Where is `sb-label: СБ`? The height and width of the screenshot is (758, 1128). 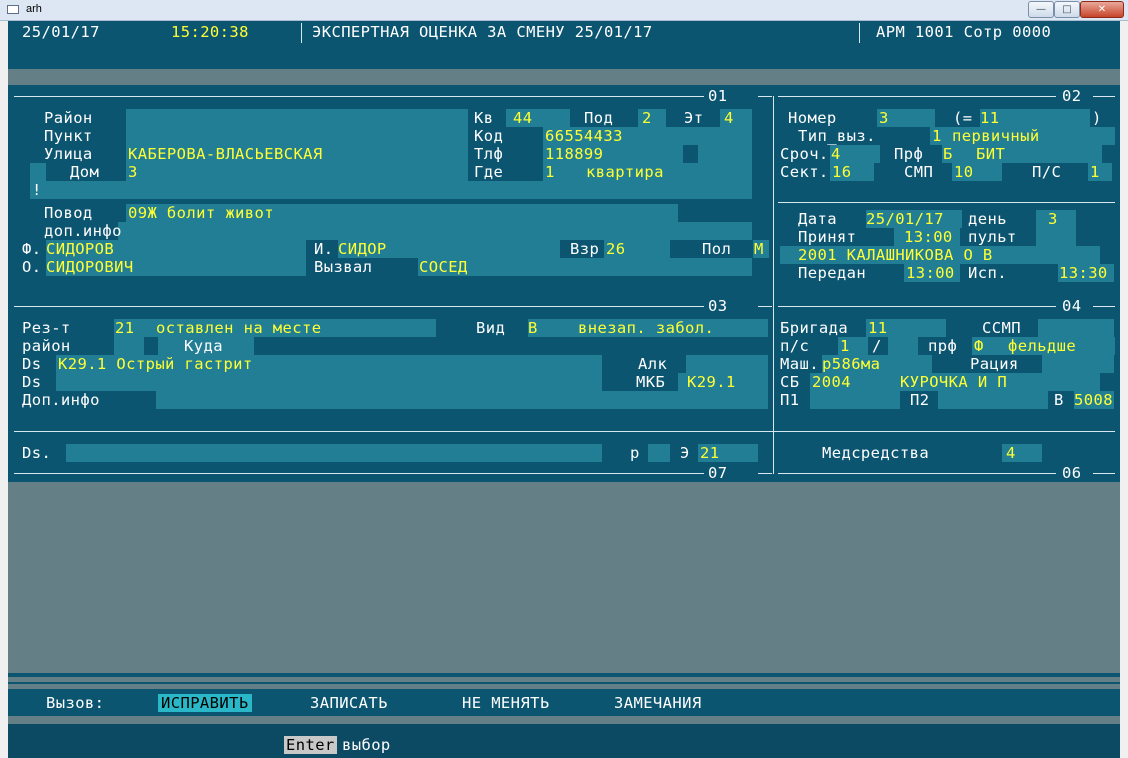 sb-label: СБ is located at coordinates (790, 382).